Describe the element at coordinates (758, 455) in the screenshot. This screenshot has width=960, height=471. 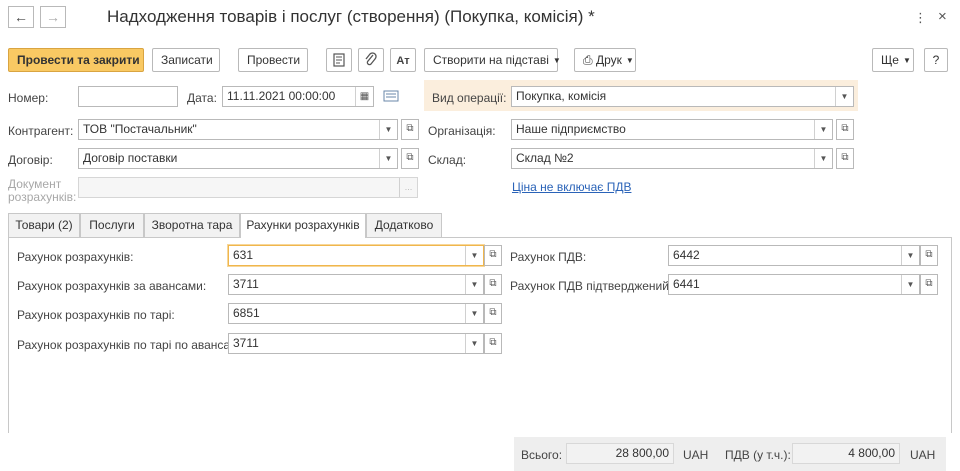
I see `vat-total-label: ПДВ (у т.ч.):` at that location.